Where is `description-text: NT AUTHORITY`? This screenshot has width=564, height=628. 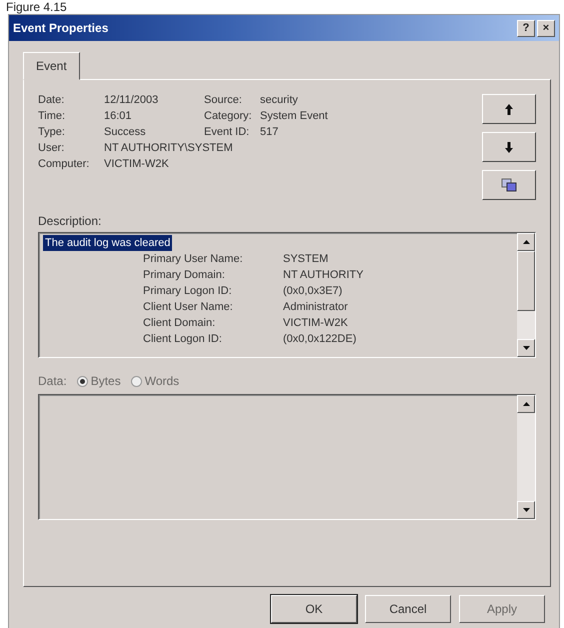
description-text: NT AUTHORITY is located at coordinates (323, 275).